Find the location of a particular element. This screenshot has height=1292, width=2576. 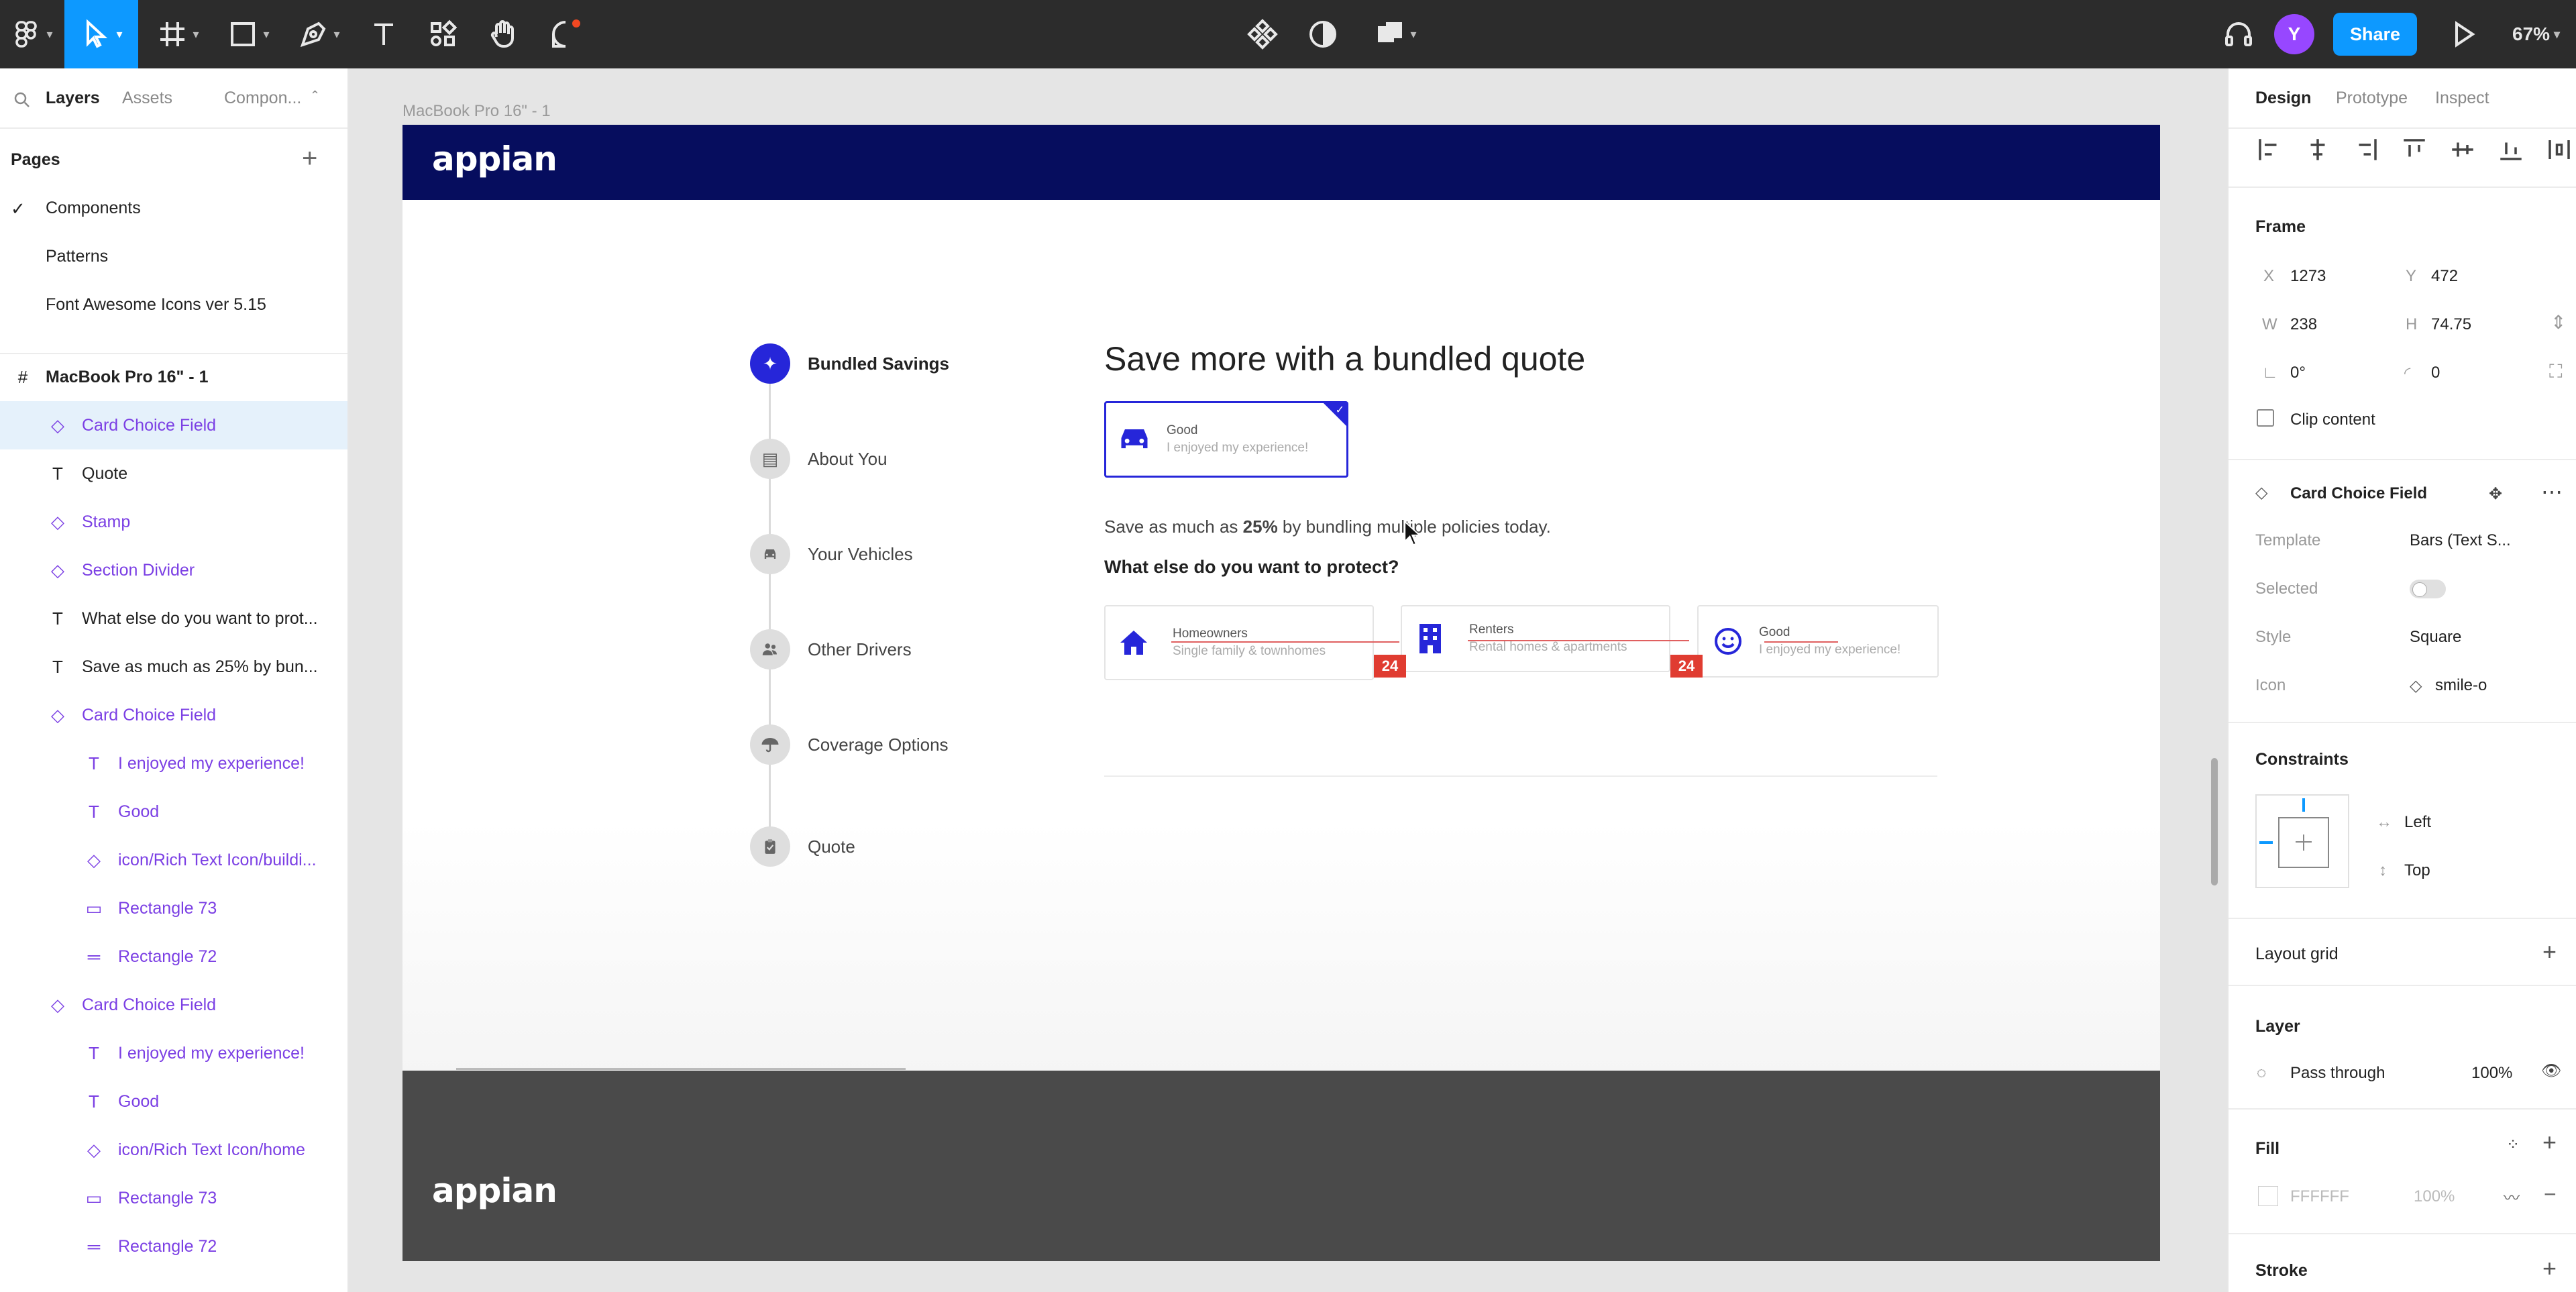

audio-button is located at coordinates (2238, 34).